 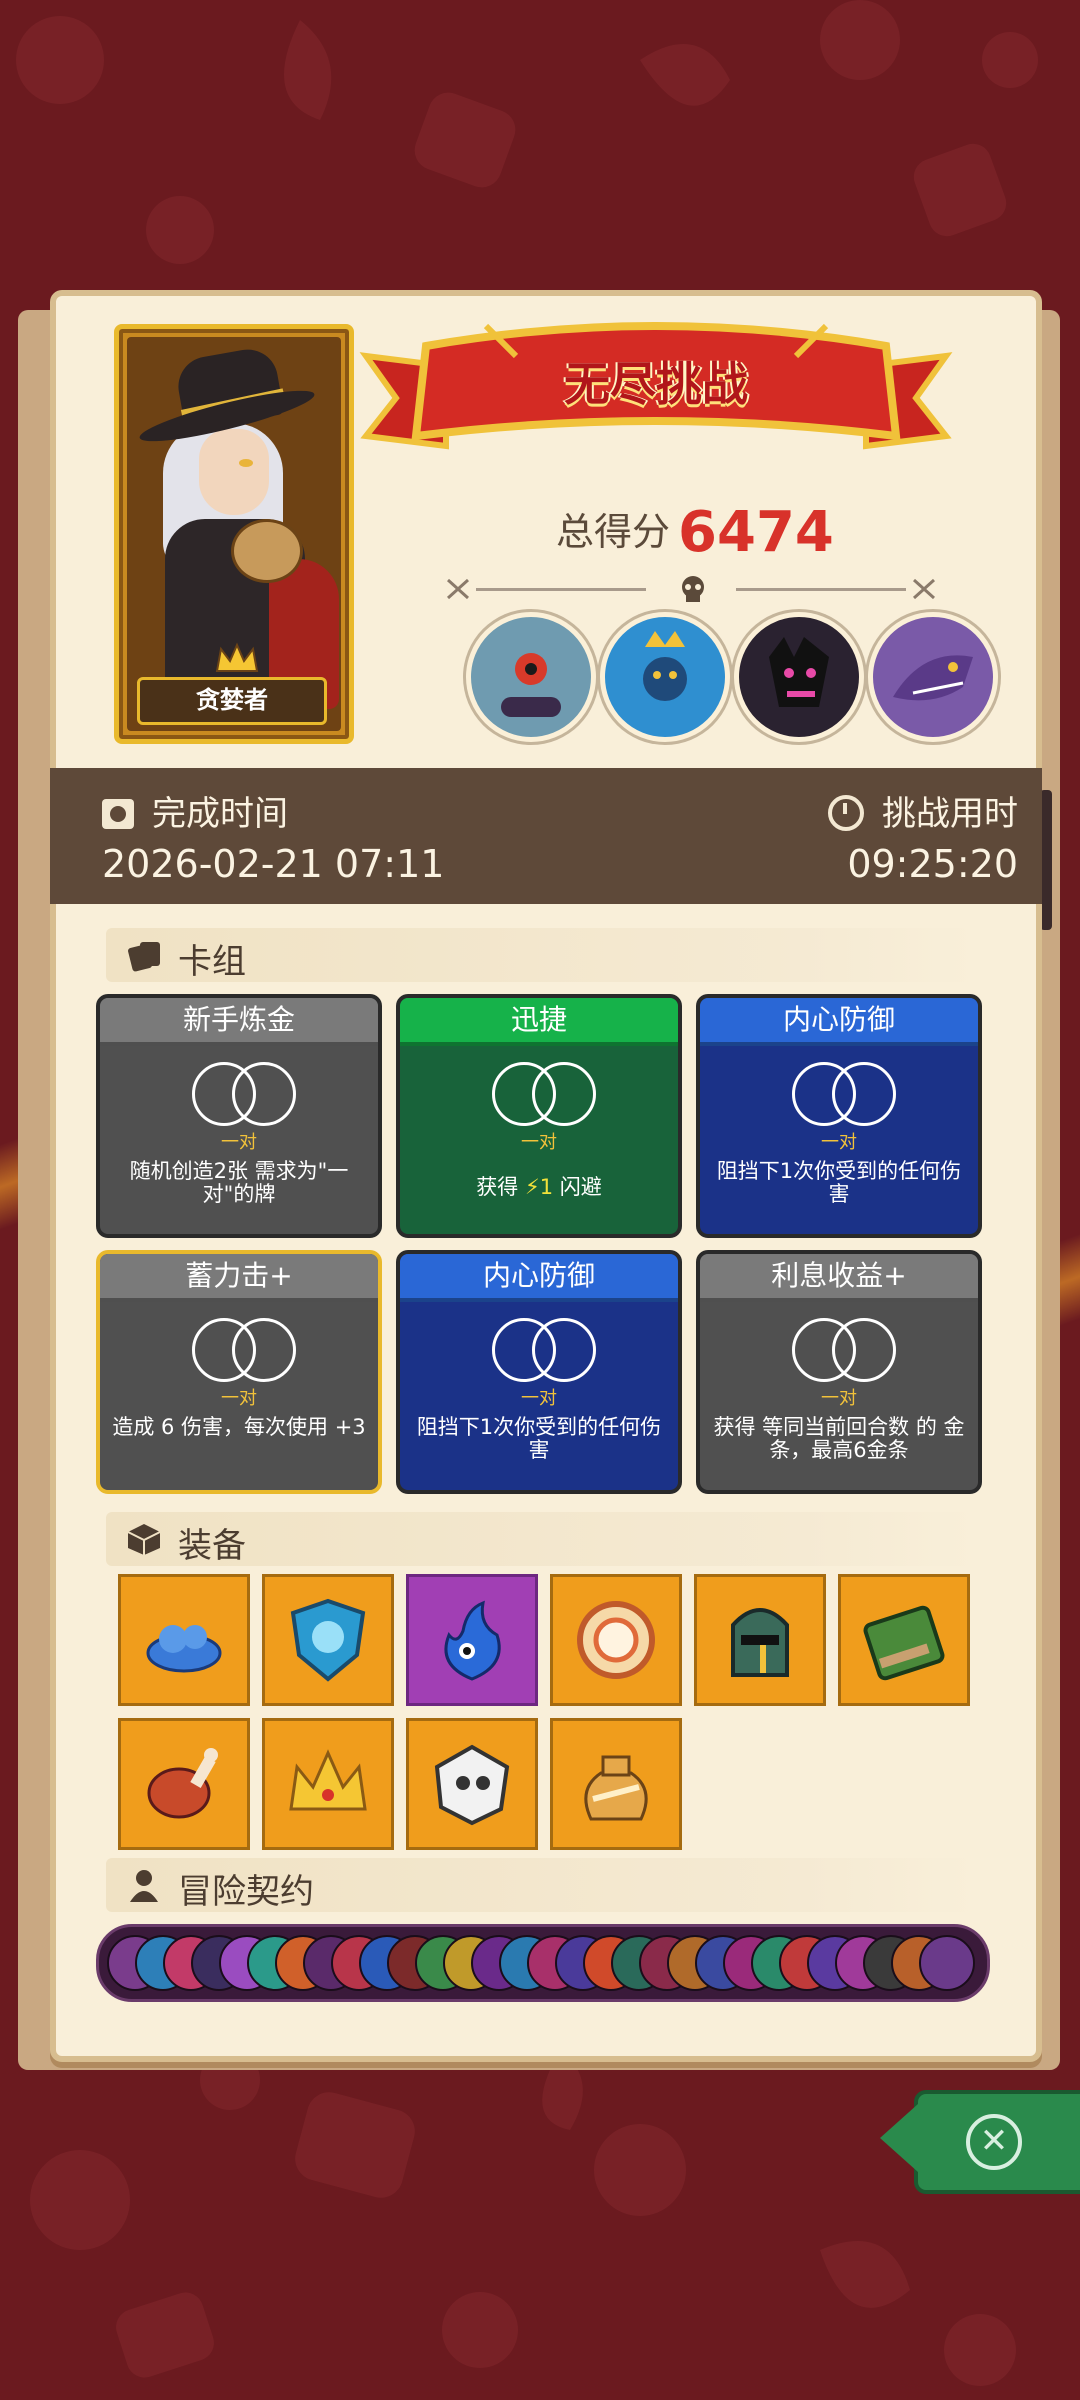 What do you see at coordinates (220, 814) in the screenshot?
I see `finish-time-label: 完成时间` at bounding box center [220, 814].